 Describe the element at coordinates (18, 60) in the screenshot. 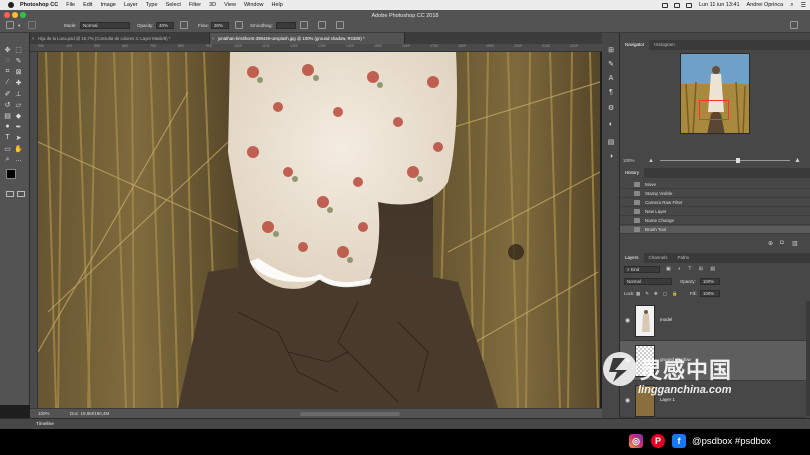

I see `quick-select-tool-icon: ✎` at that location.